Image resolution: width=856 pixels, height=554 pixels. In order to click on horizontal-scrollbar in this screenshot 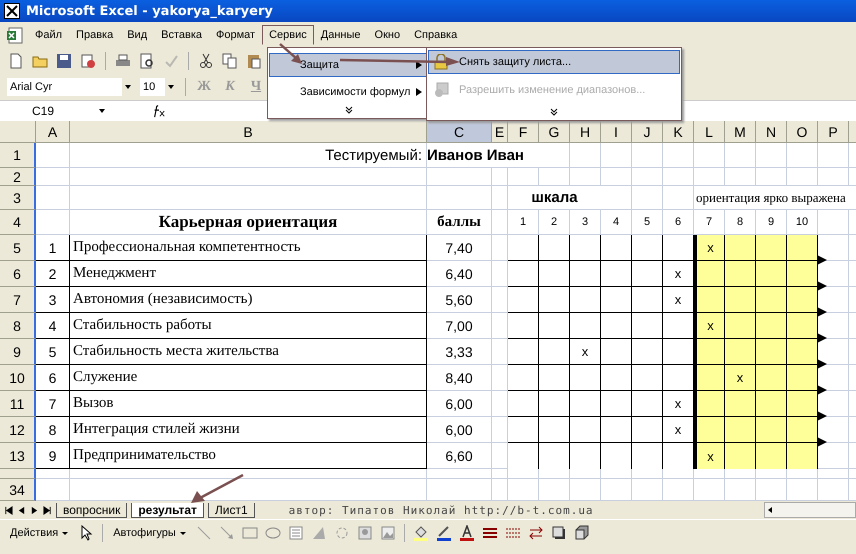, I will do `click(810, 510)`.